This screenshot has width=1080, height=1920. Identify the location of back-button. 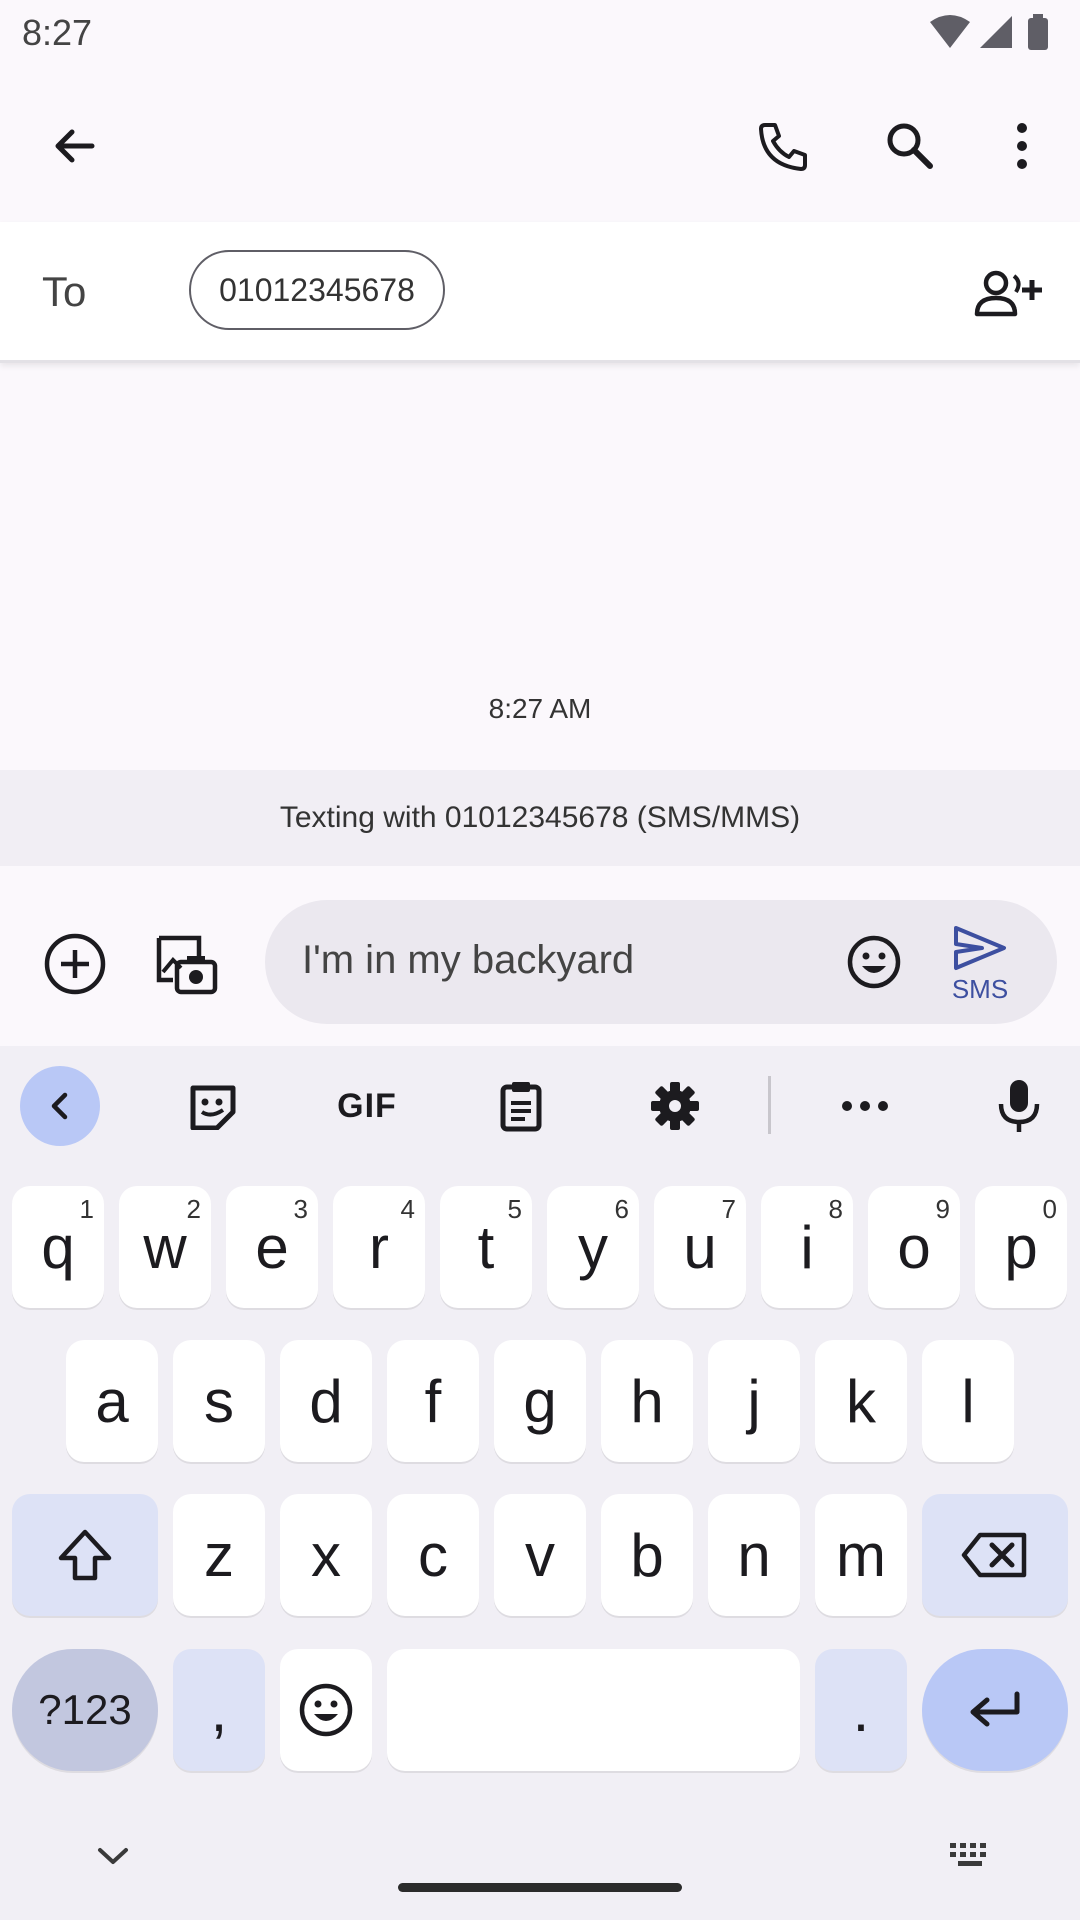
(74, 146).